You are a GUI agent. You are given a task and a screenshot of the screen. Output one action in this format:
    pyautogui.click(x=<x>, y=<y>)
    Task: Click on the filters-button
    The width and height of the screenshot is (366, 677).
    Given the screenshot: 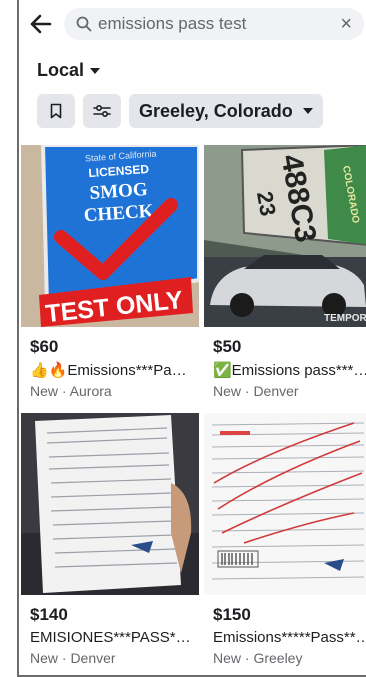 What is the action you would take?
    pyautogui.click(x=102, y=111)
    